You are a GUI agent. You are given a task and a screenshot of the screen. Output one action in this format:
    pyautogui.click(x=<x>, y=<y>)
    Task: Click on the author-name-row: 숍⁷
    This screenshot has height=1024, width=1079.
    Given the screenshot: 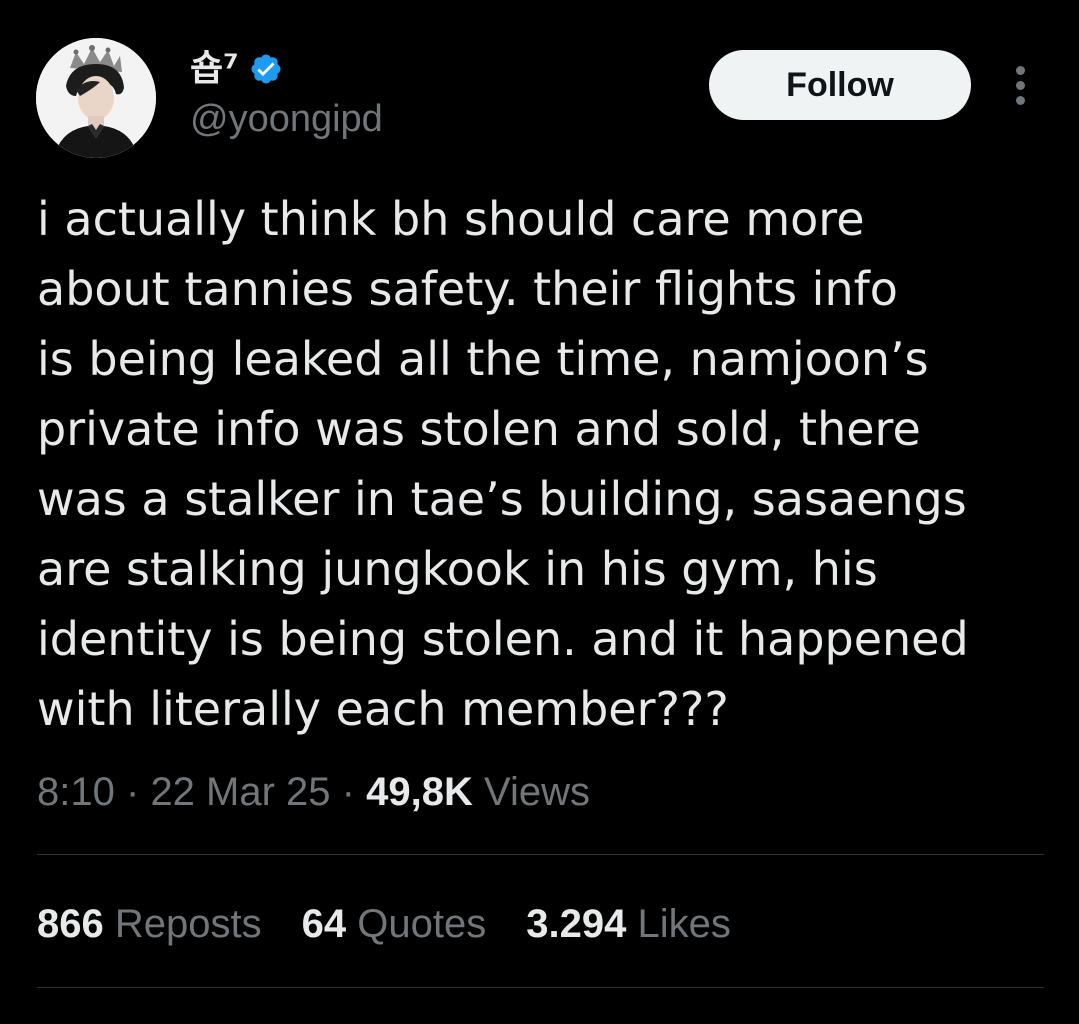 What is the action you would take?
    pyautogui.click(x=236, y=69)
    